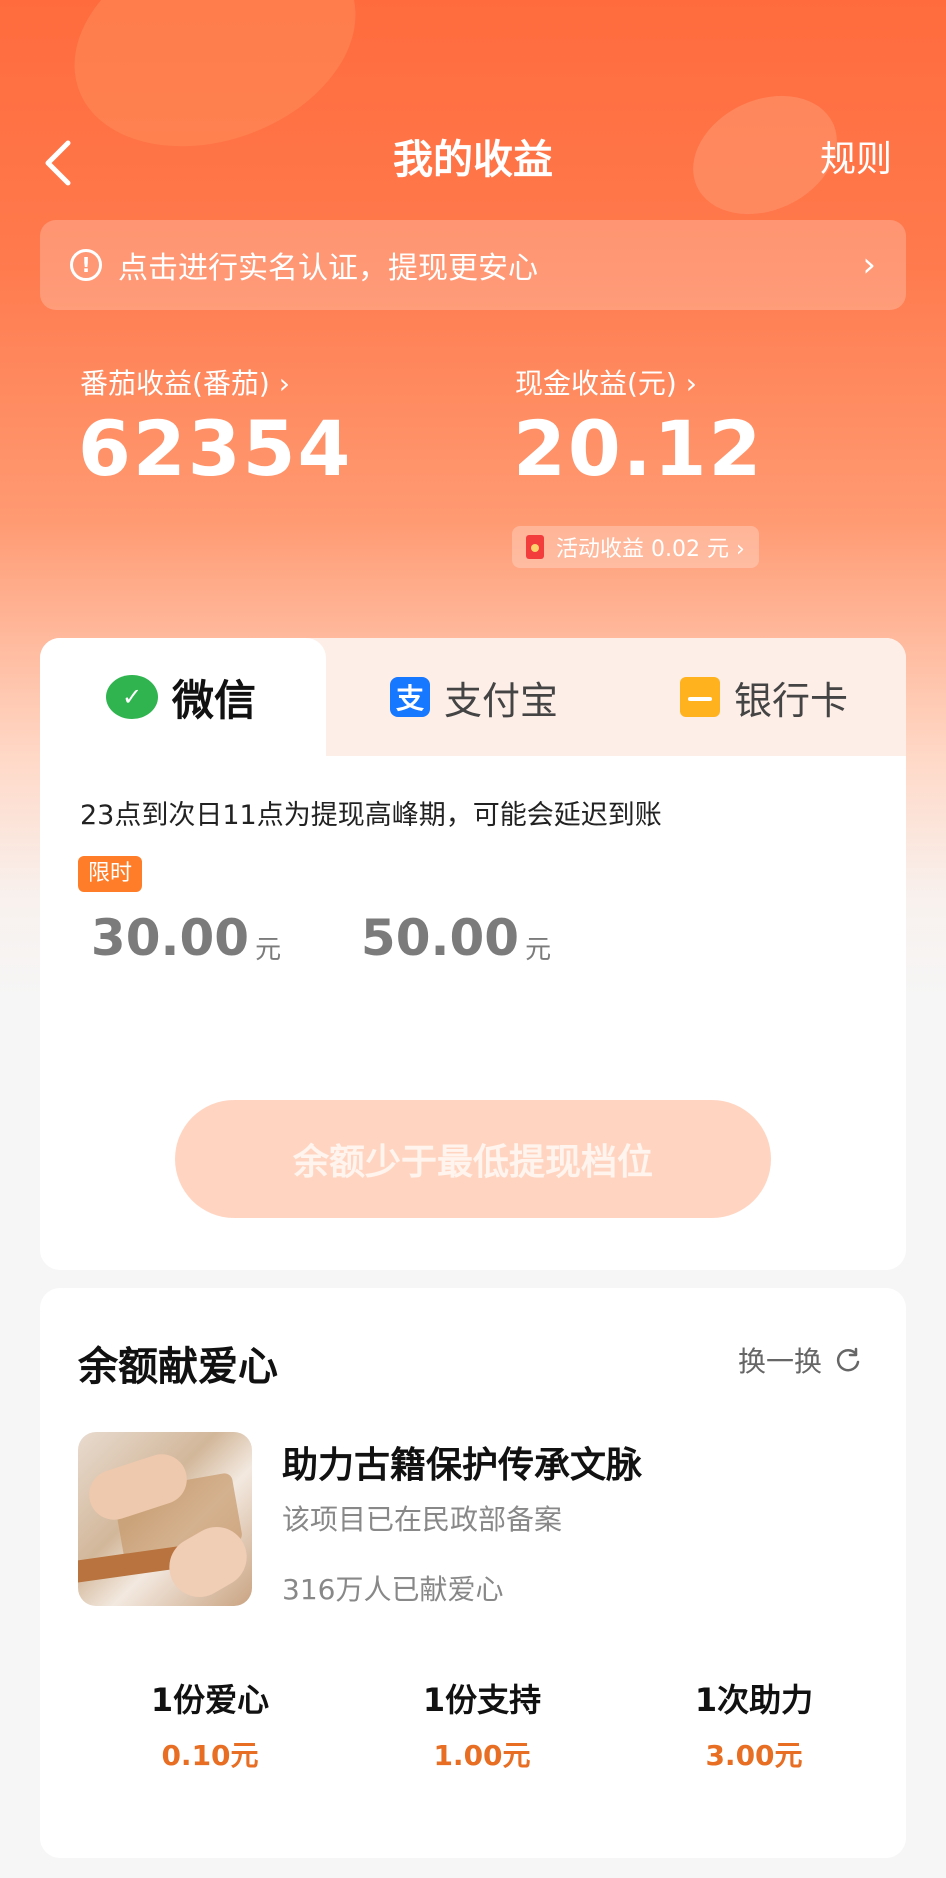 The height and width of the screenshot is (1878, 946). I want to click on donate-option-boost: 1次助力 3.00元, so click(754, 1728).